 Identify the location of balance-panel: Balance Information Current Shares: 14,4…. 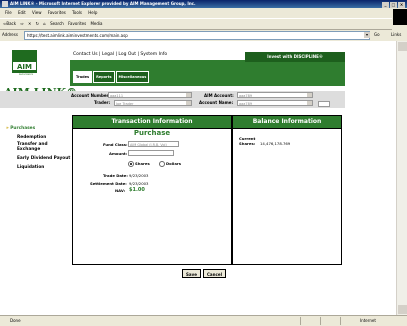
(287, 190).